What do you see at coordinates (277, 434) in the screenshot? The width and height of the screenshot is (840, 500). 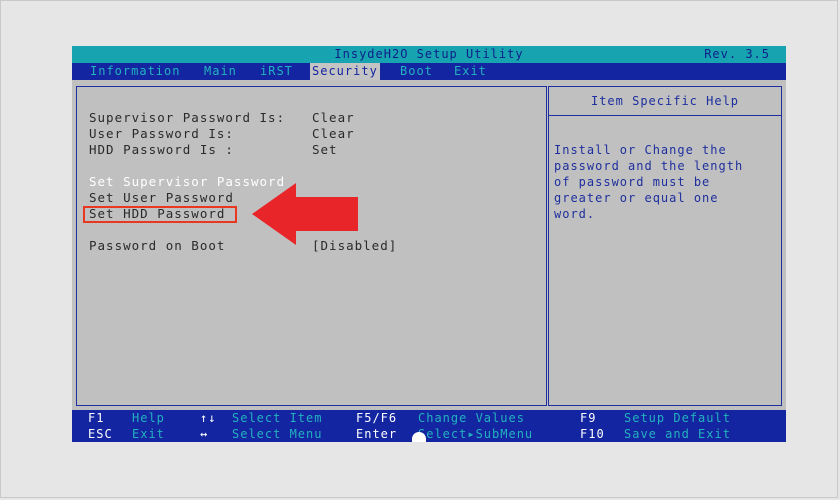 I see `footer-desc: Select Menu` at bounding box center [277, 434].